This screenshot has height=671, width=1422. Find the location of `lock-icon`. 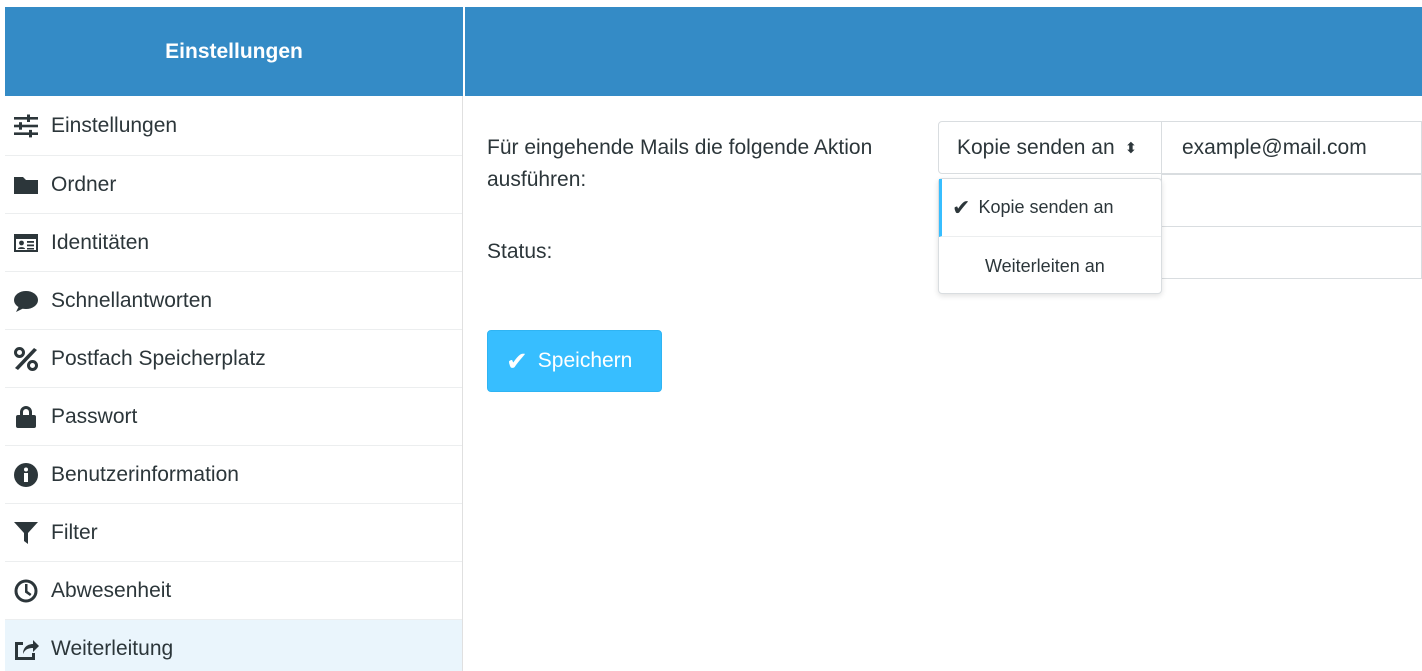

lock-icon is located at coordinates (32, 417).